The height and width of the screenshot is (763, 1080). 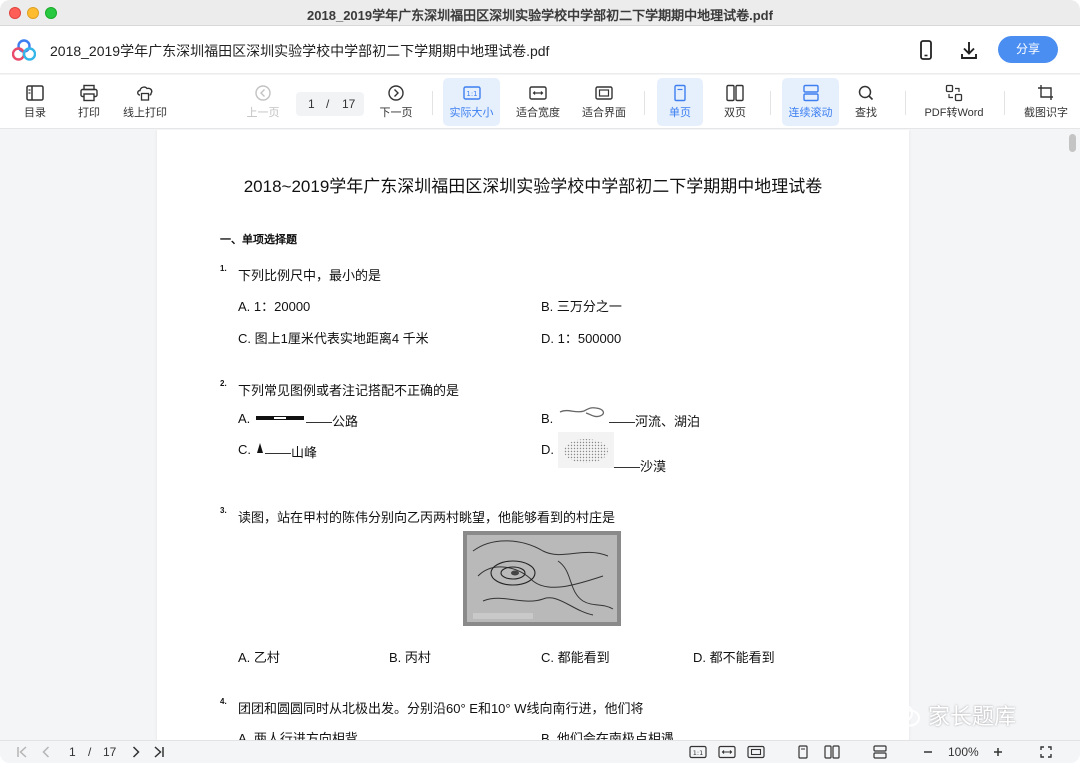 I want to click on find-button: 查找, so click(x=866, y=102).